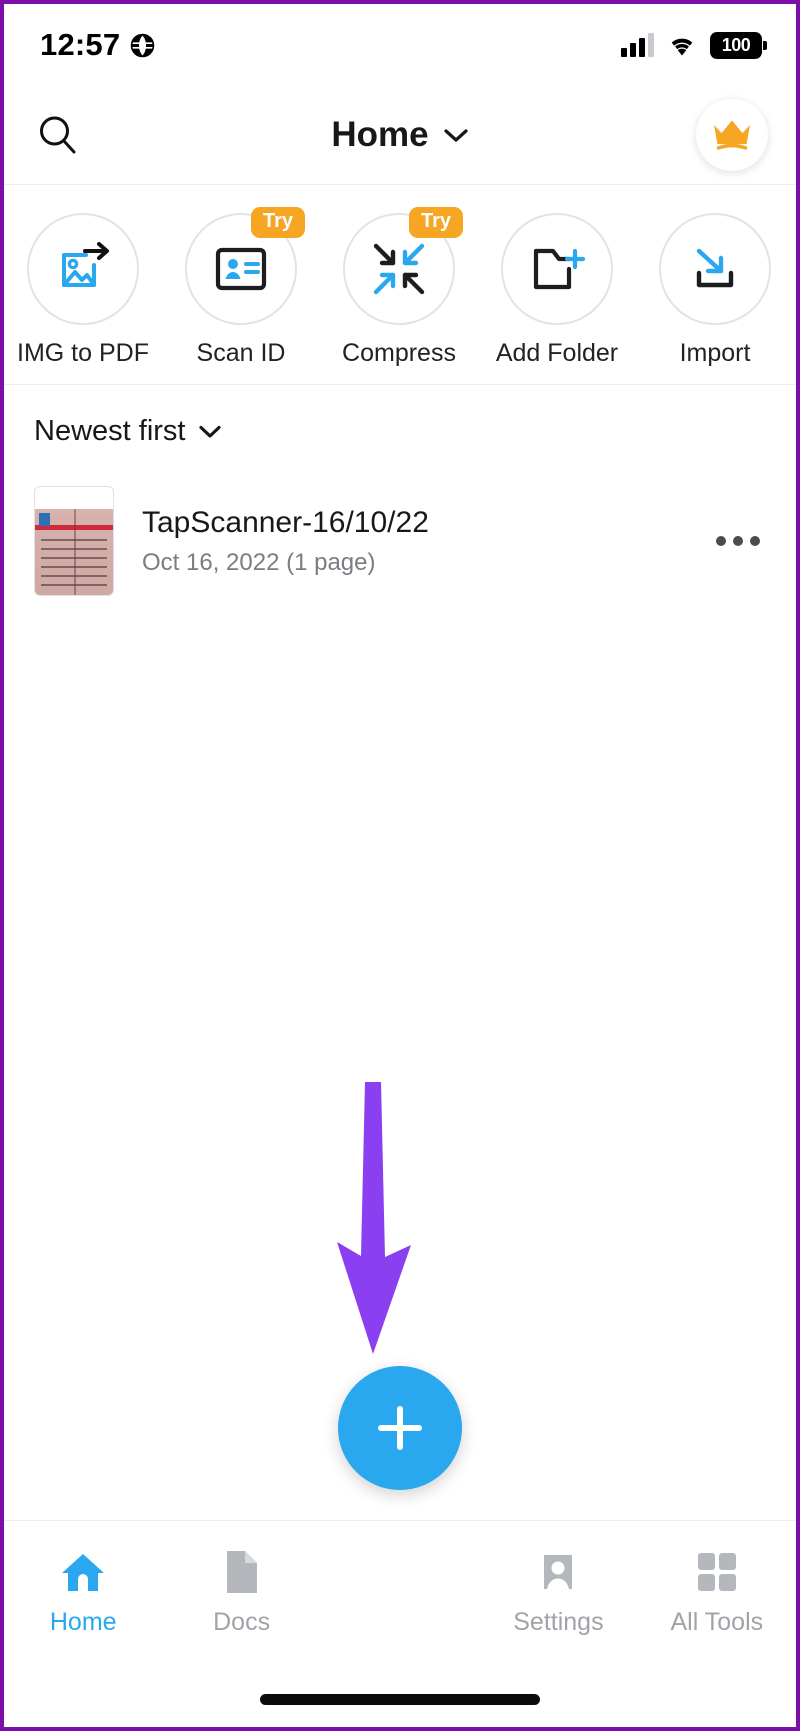 The width and height of the screenshot is (800, 1731). I want to click on status-bar-left: 12:57, so click(97, 45).